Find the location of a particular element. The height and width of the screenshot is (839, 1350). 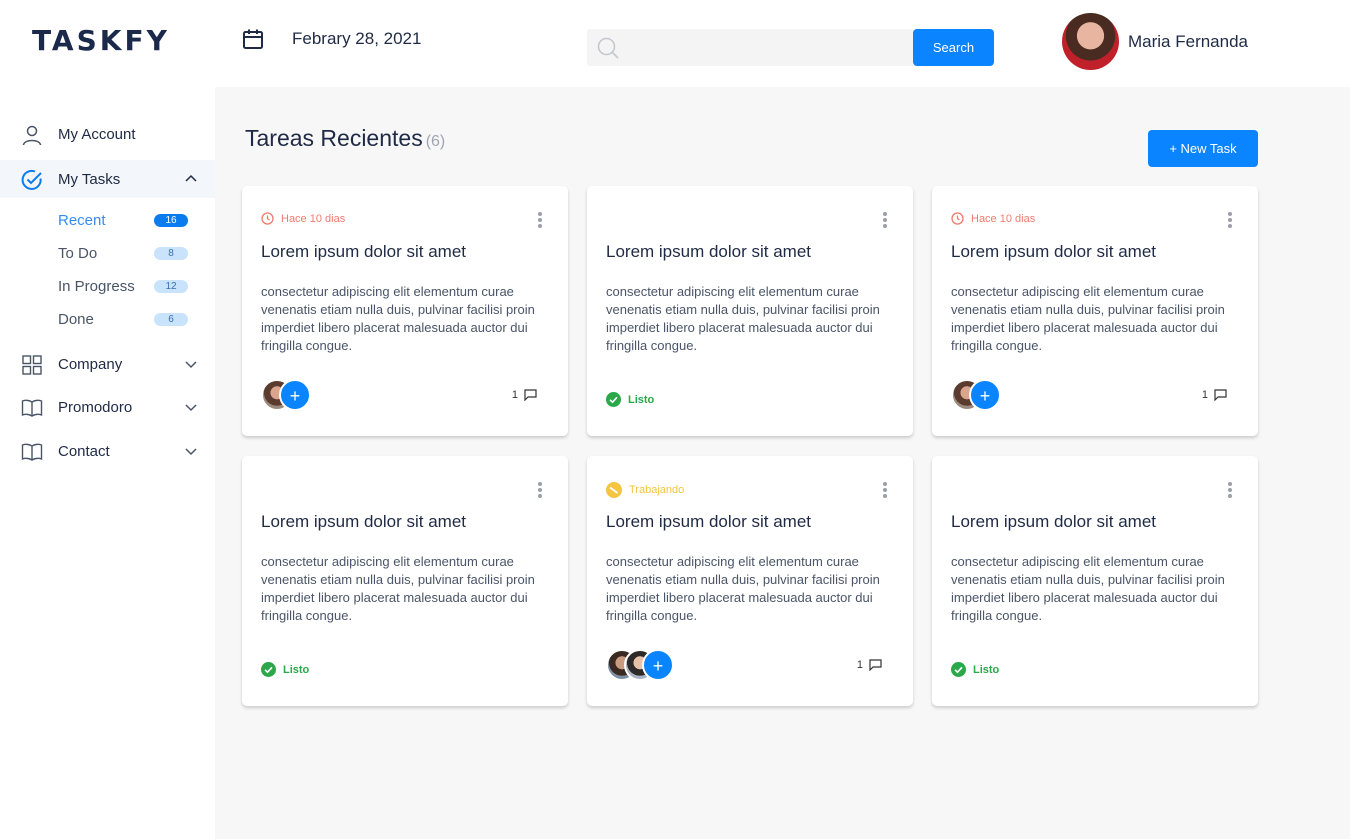

sidebar-item-my-tasks: My Tasks is located at coordinates (107, 179).